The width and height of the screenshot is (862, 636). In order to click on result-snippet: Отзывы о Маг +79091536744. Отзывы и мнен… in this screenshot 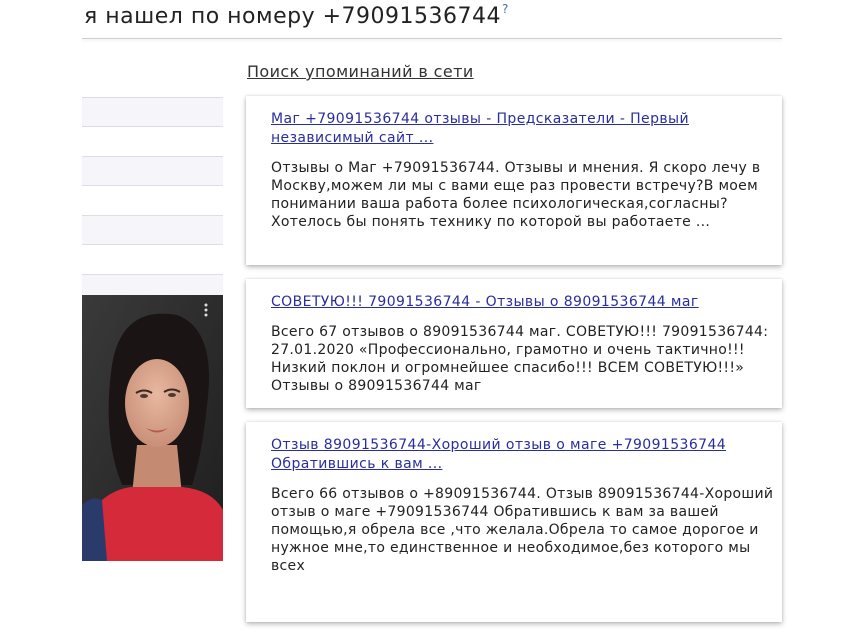, I will do `click(516, 195)`.